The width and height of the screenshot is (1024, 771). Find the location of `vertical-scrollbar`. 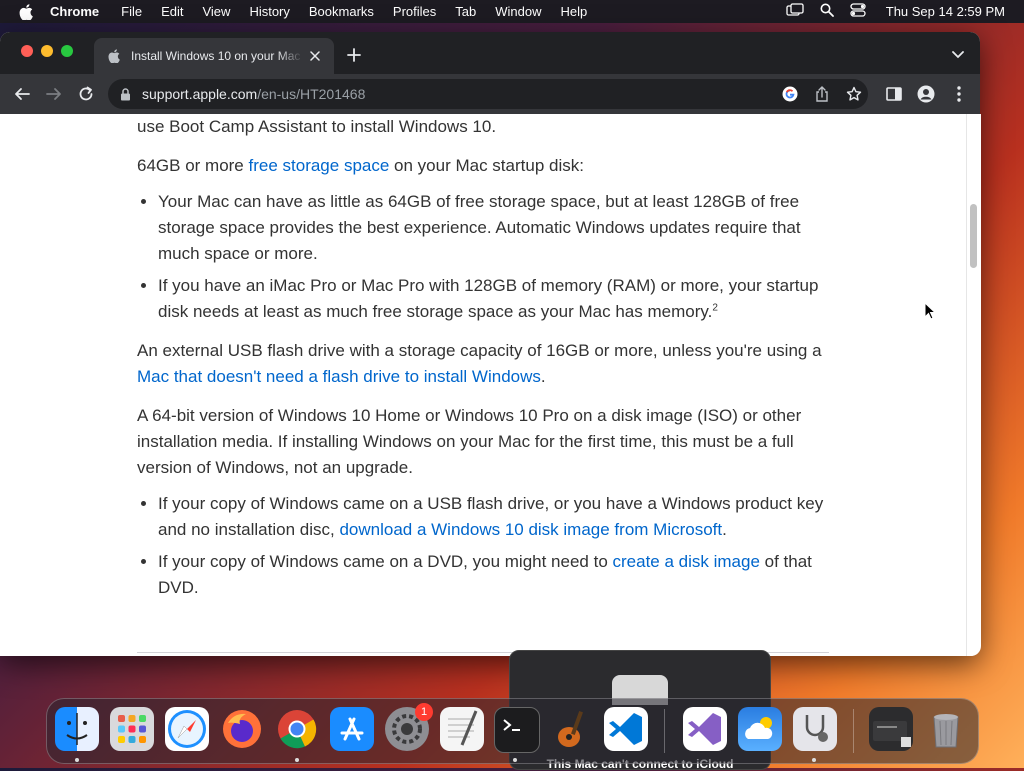

vertical-scrollbar is located at coordinates (973, 385).